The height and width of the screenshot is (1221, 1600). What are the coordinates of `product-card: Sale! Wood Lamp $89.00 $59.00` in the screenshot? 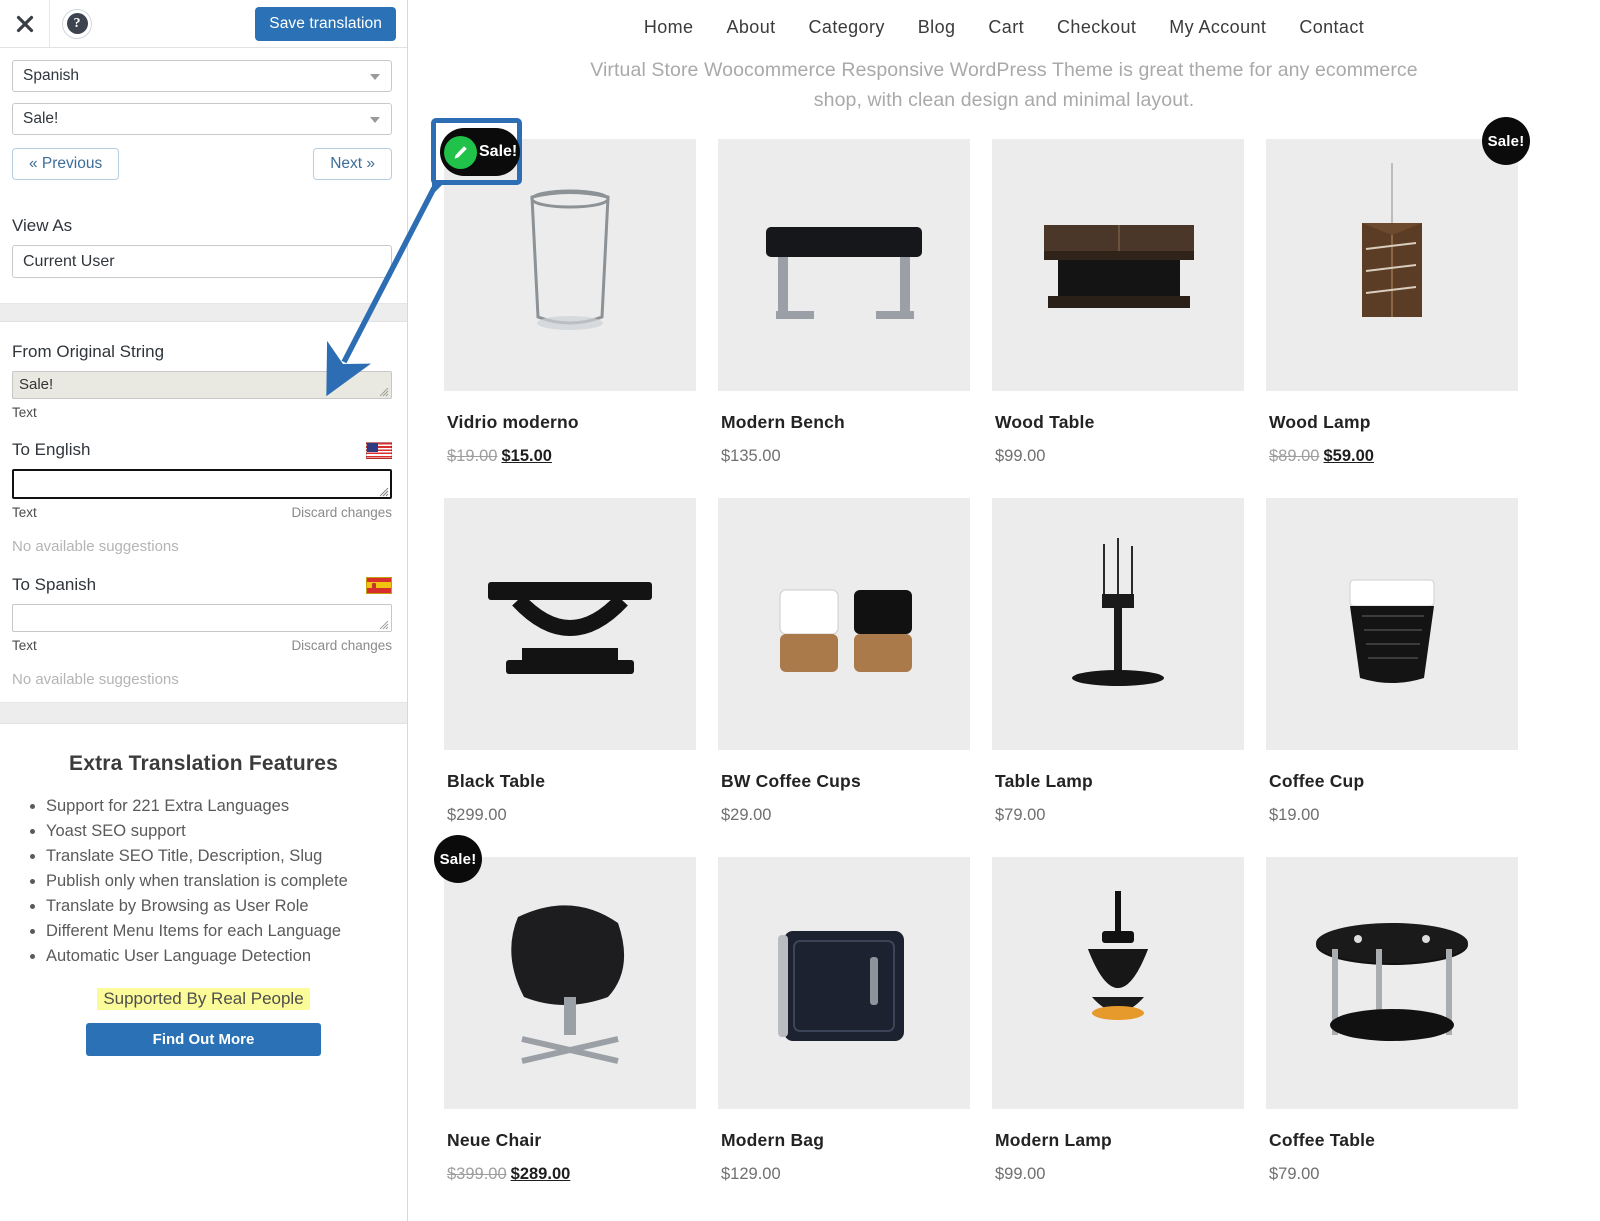 It's located at (1398, 291).